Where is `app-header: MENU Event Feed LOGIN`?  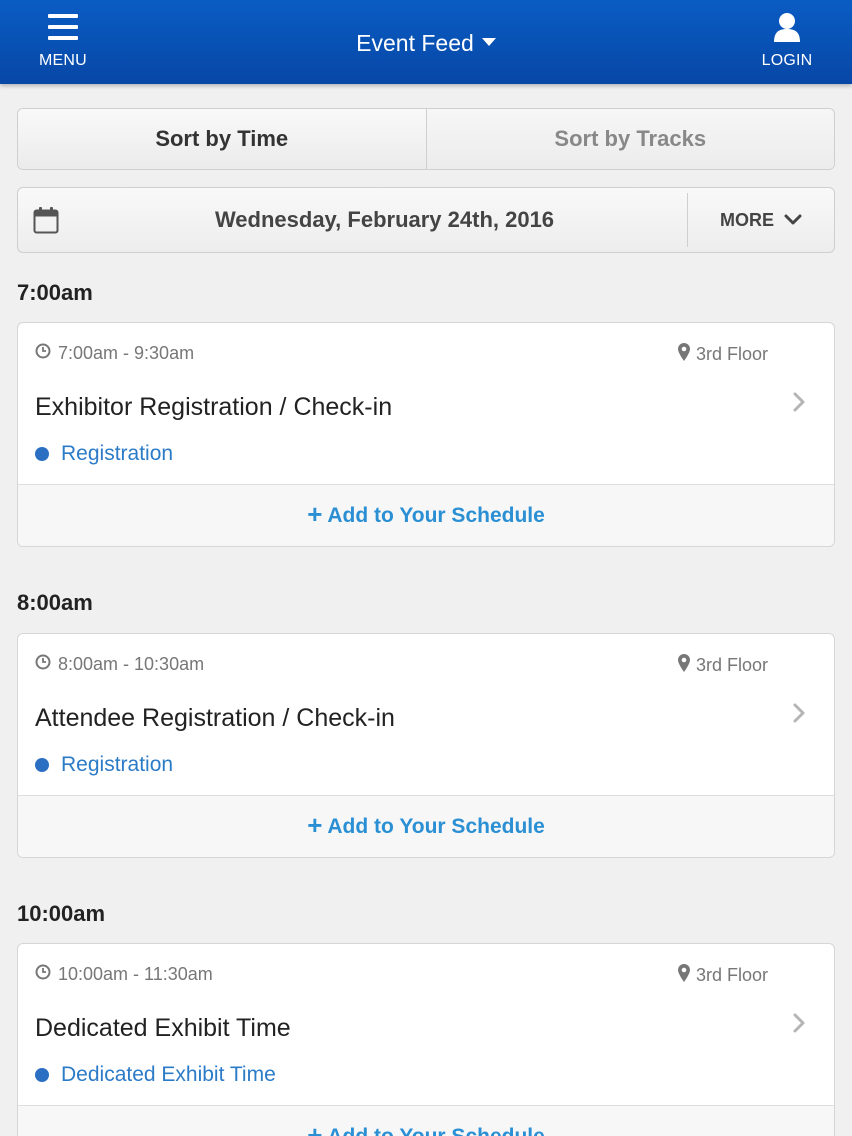
app-header: MENU Event Feed LOGIN is located at coordinates (426, 42).